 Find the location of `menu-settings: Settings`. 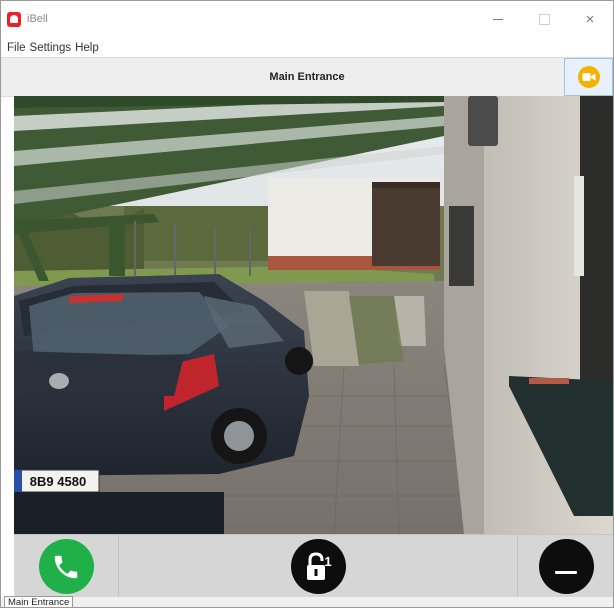

menu-settings: Settings is located at coordinates (51, 48).